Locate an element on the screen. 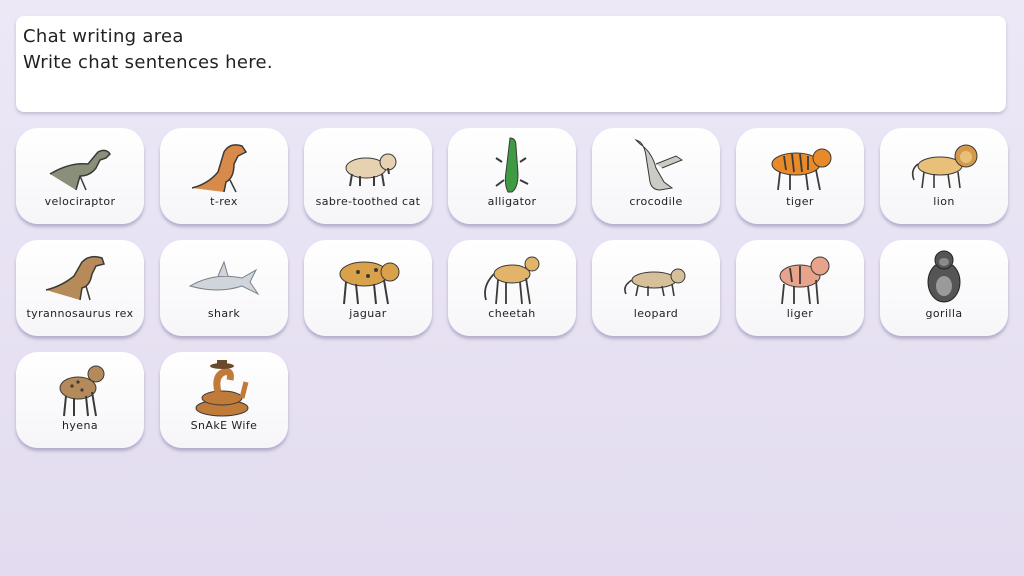 The width and height of the screenshot is (1024, 576). symbol-tile-crocodile: crocodile is located at coordinates (656, 176).